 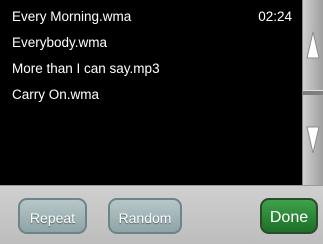 I want to click on random-button: Random, so click(x=145, y=216).